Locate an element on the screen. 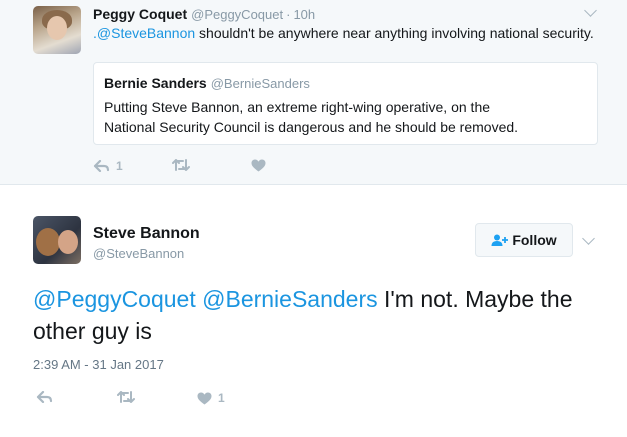 The height and width of the screenshot is (437, 627). quoted-author-handle: @BernieSanders is located at coordinates (260, 83).